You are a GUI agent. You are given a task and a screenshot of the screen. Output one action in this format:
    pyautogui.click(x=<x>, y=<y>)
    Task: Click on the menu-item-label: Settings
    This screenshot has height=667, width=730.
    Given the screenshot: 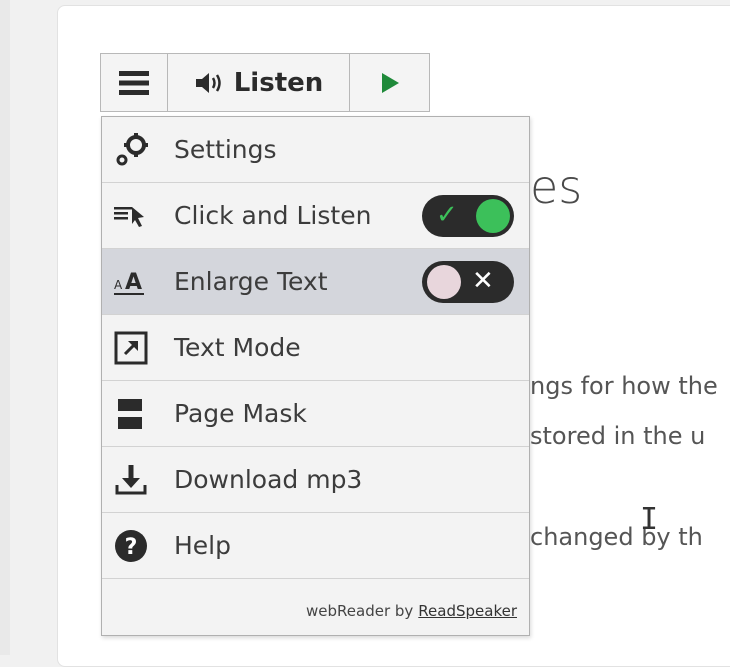 What is the action you would take?
    pyautogui.click(x=225, y=149)
    